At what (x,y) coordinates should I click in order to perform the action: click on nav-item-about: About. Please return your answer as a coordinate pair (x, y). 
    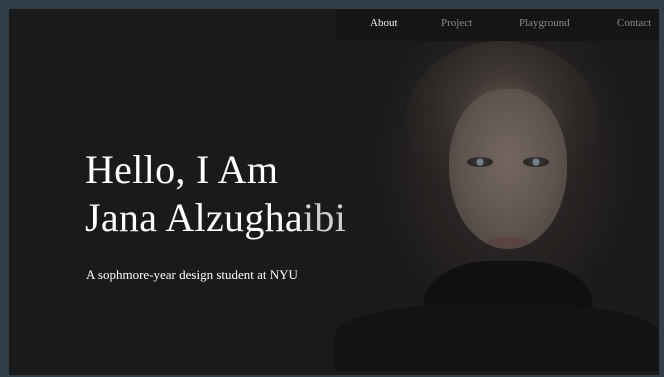
    Looking at the image, I should click on (384, 23).